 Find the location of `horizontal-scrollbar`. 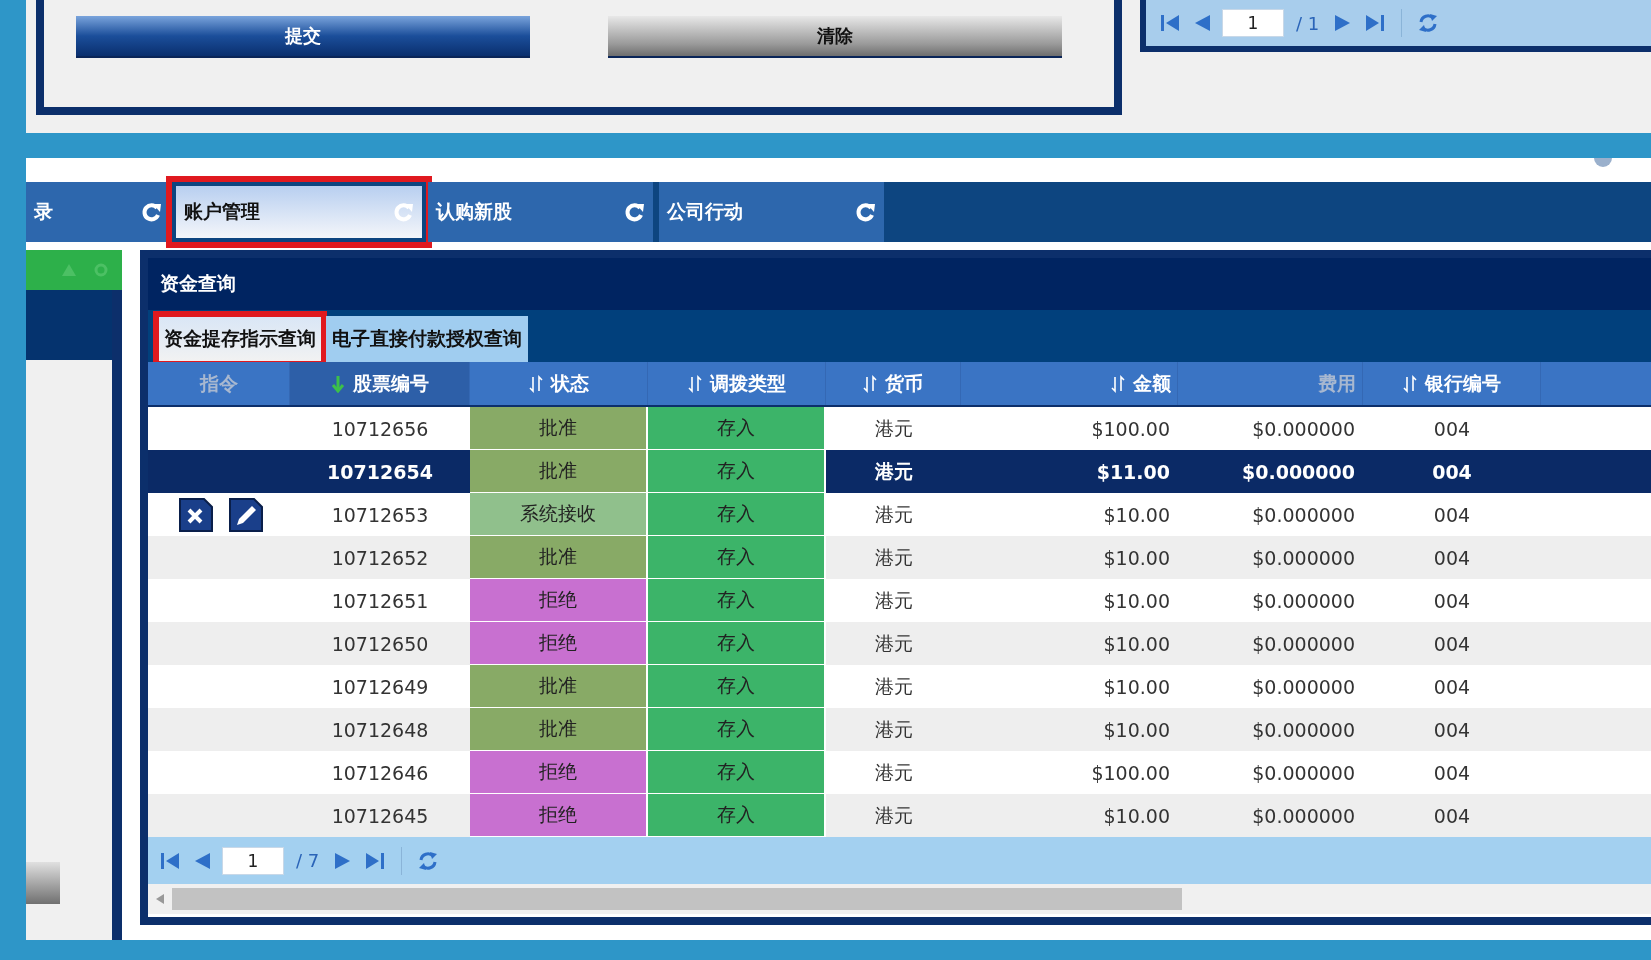

horizontal-scrollbar is located at coordinates (899, 899).